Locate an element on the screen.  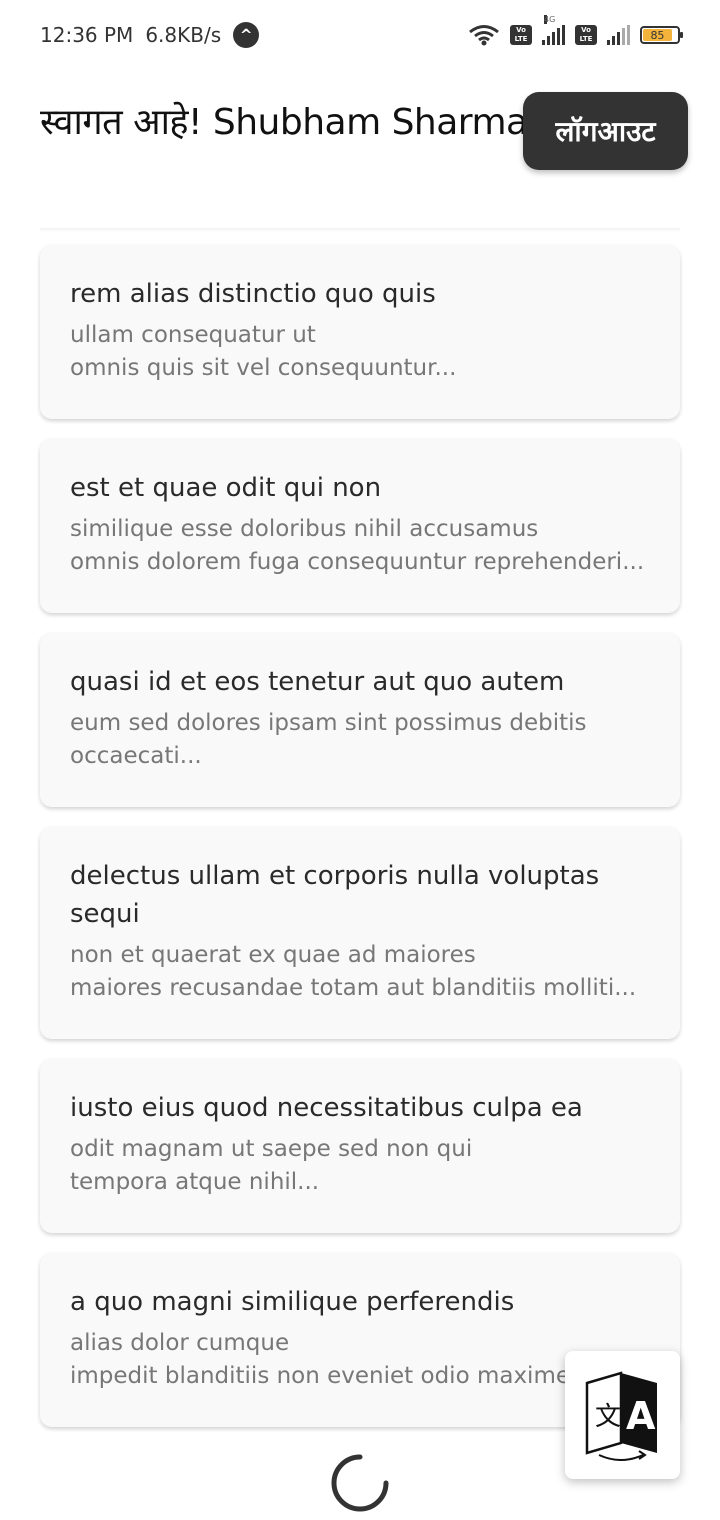
network-type: 4G is located at coordinates (550, 19).